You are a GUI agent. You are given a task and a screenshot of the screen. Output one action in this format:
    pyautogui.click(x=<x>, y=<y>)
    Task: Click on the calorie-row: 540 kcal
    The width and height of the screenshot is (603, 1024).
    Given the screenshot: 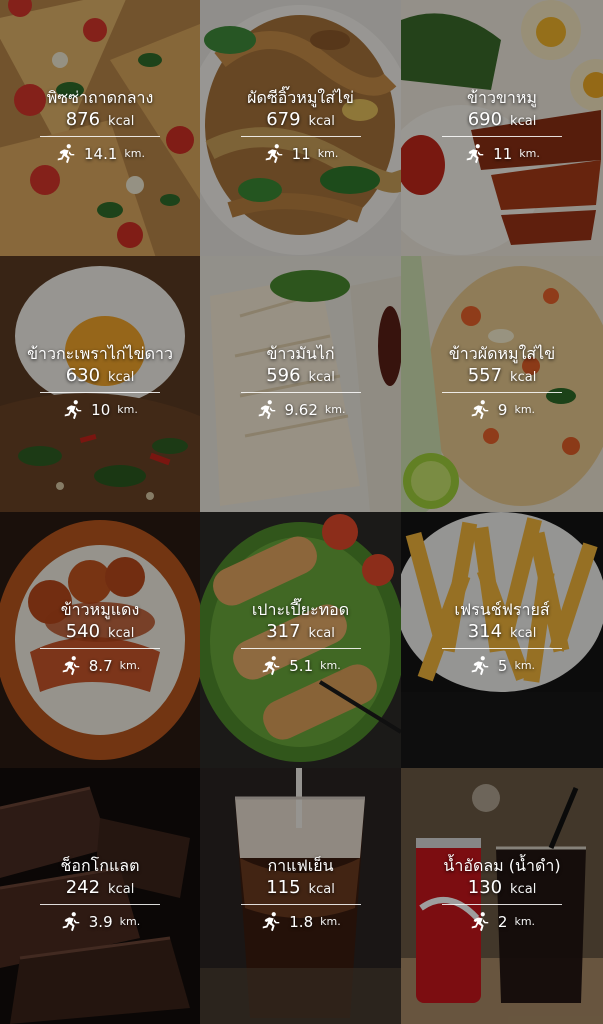 What is the action you would take?
    pyautogui.click(x=100, y=632)
    